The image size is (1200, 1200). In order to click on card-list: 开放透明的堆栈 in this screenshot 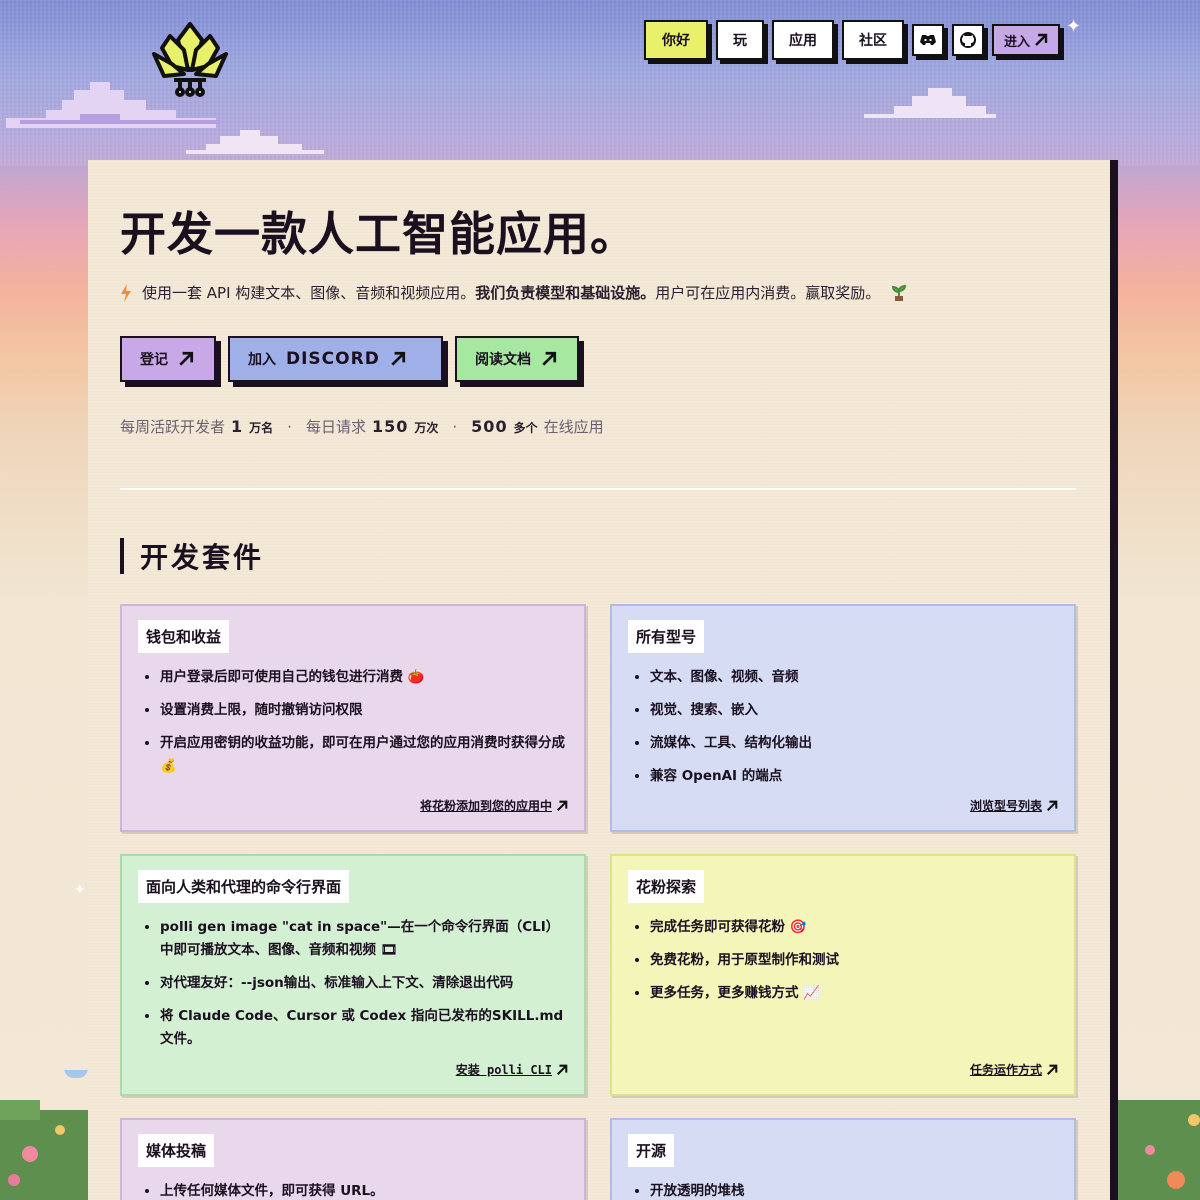, I will do `click(854, 1190)`.